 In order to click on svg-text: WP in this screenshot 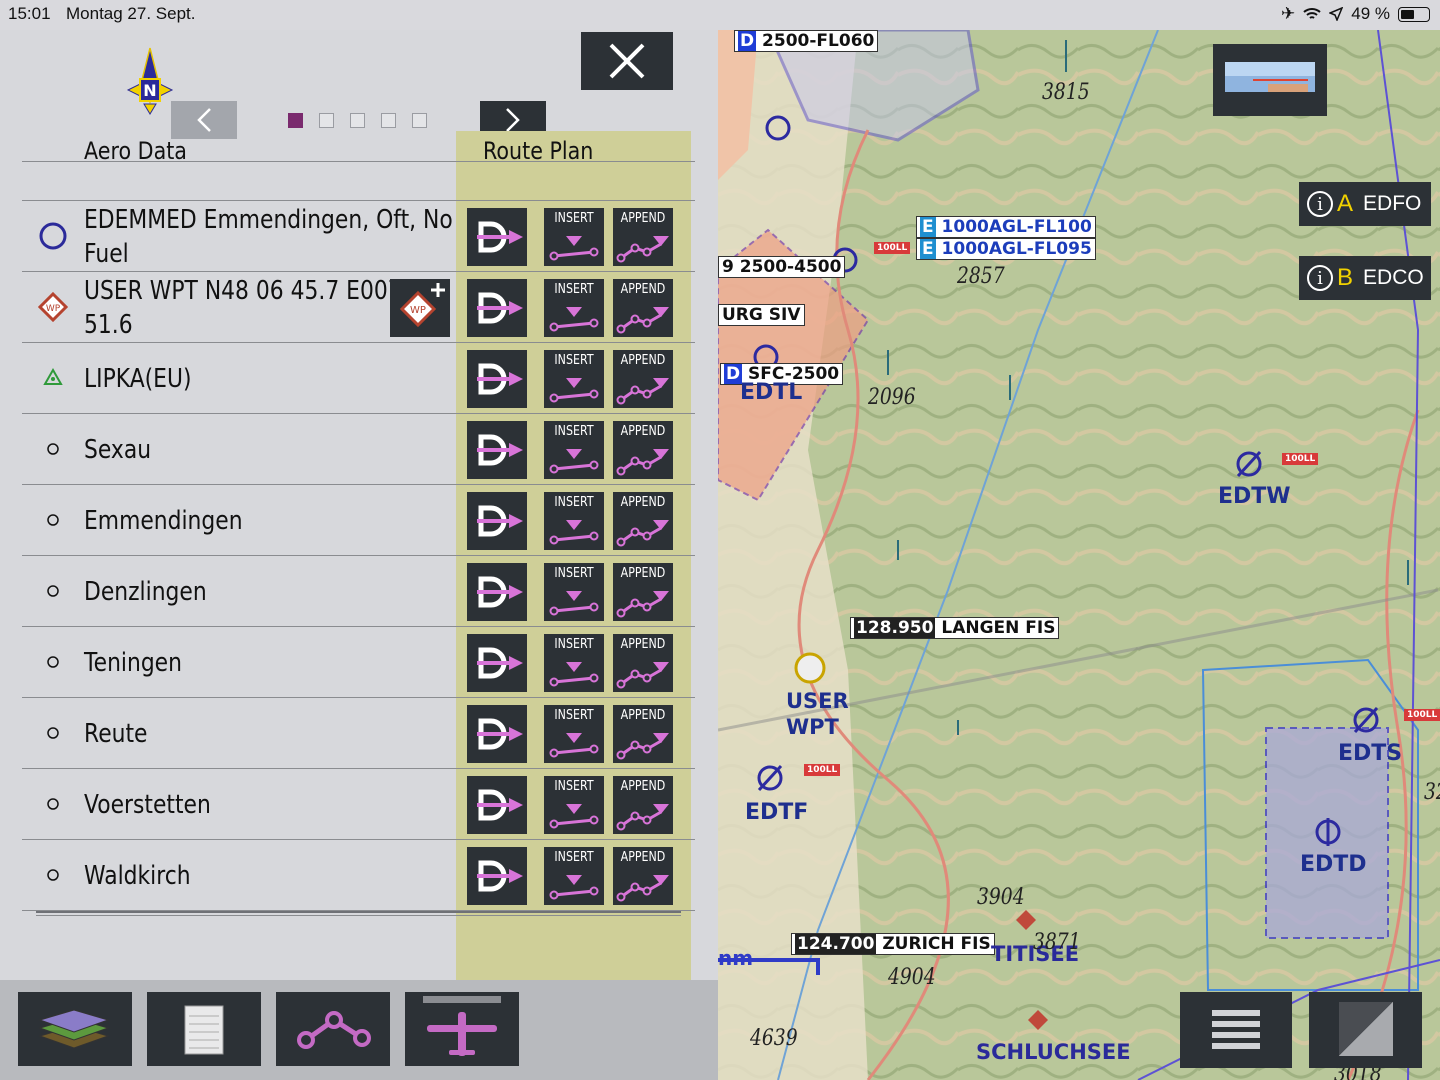, I will do `click(53, 309)`.